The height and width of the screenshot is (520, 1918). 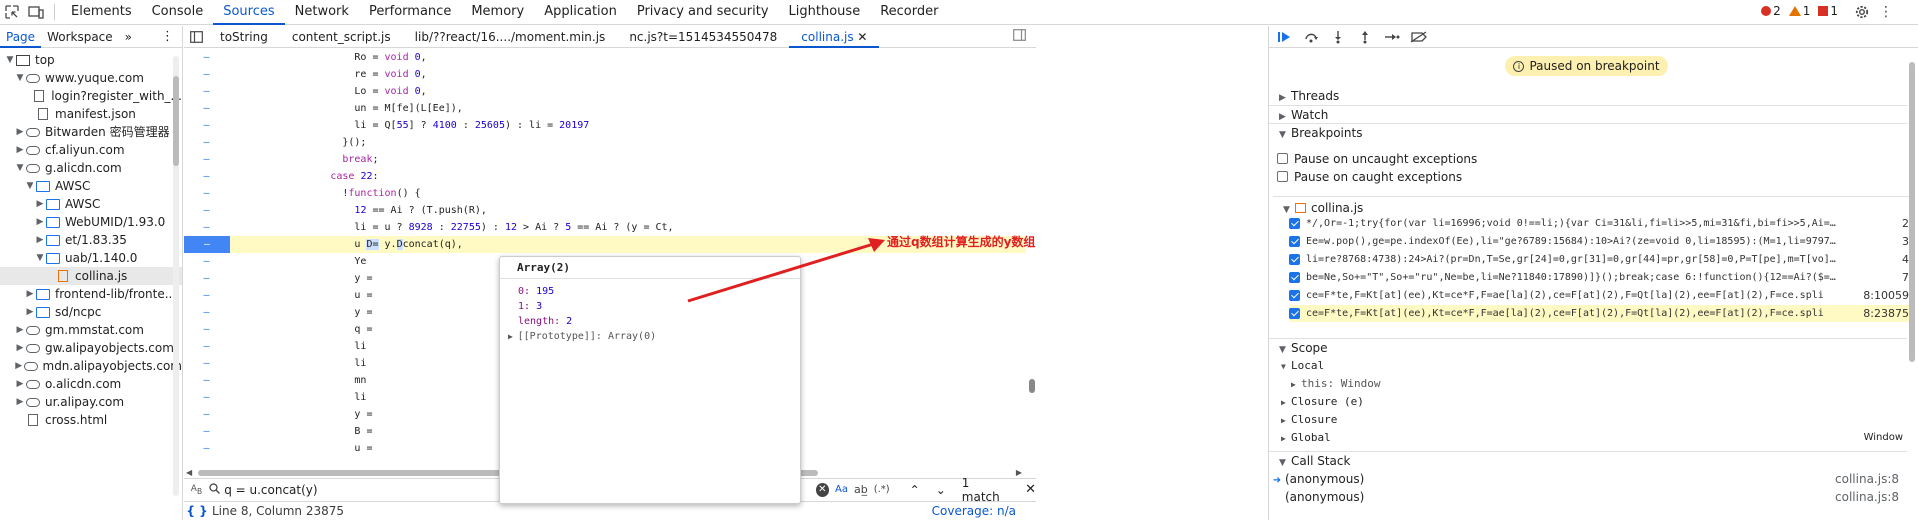 I want to click on whole-word-icon: ab̲, so click(x=861, y=489).